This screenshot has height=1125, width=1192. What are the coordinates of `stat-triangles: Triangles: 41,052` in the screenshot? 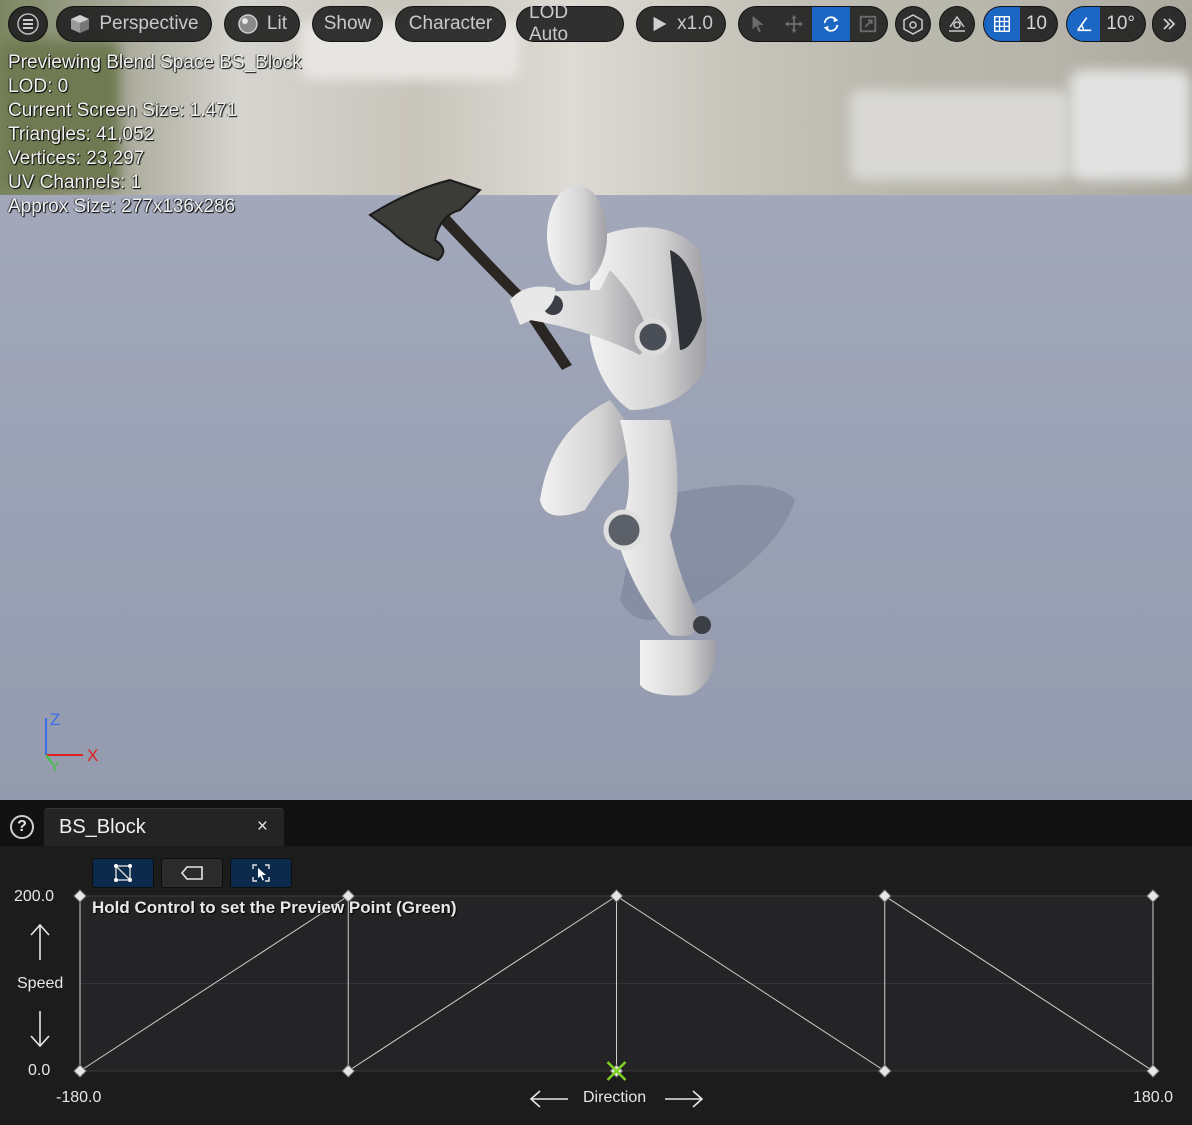 It's located at (81, 134).